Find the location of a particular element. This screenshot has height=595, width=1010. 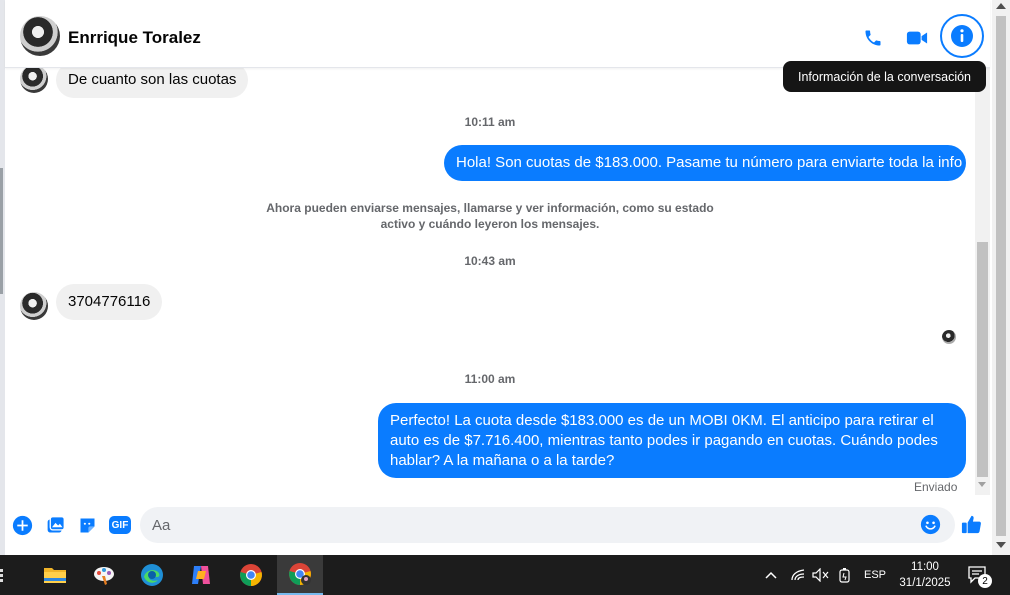

phone-icon is located at coordinates (873, 38).